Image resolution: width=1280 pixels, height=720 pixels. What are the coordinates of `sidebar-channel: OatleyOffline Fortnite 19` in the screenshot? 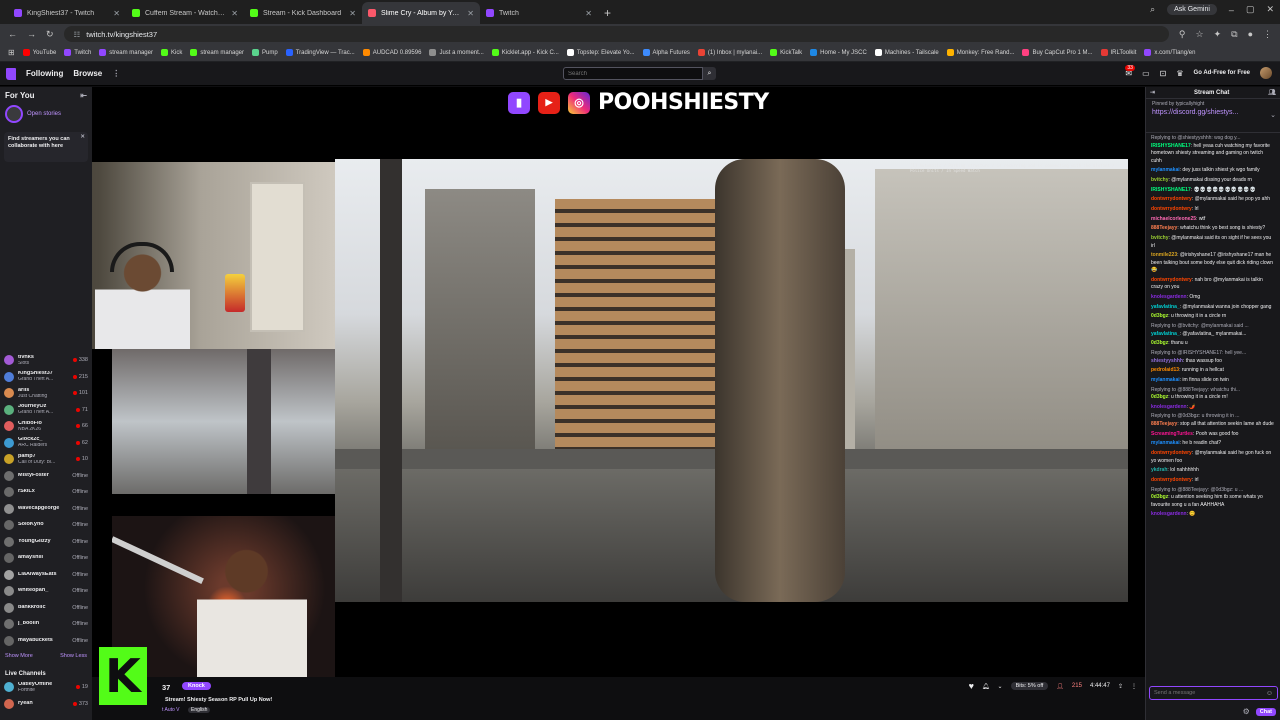 It's located at (46, 687).